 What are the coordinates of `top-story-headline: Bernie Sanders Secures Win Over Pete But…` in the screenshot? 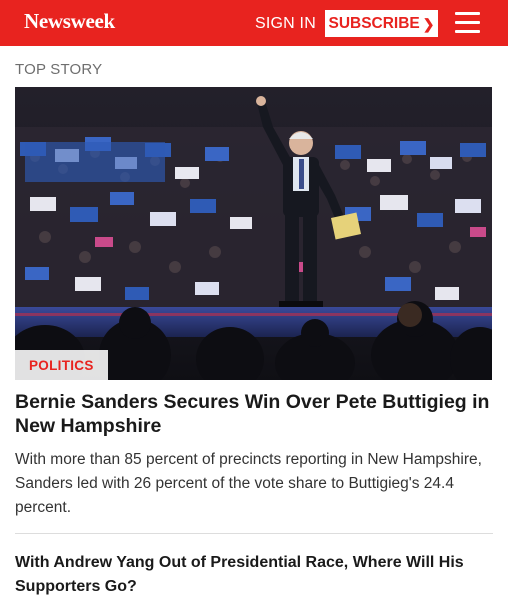 It's located at (255, 414).